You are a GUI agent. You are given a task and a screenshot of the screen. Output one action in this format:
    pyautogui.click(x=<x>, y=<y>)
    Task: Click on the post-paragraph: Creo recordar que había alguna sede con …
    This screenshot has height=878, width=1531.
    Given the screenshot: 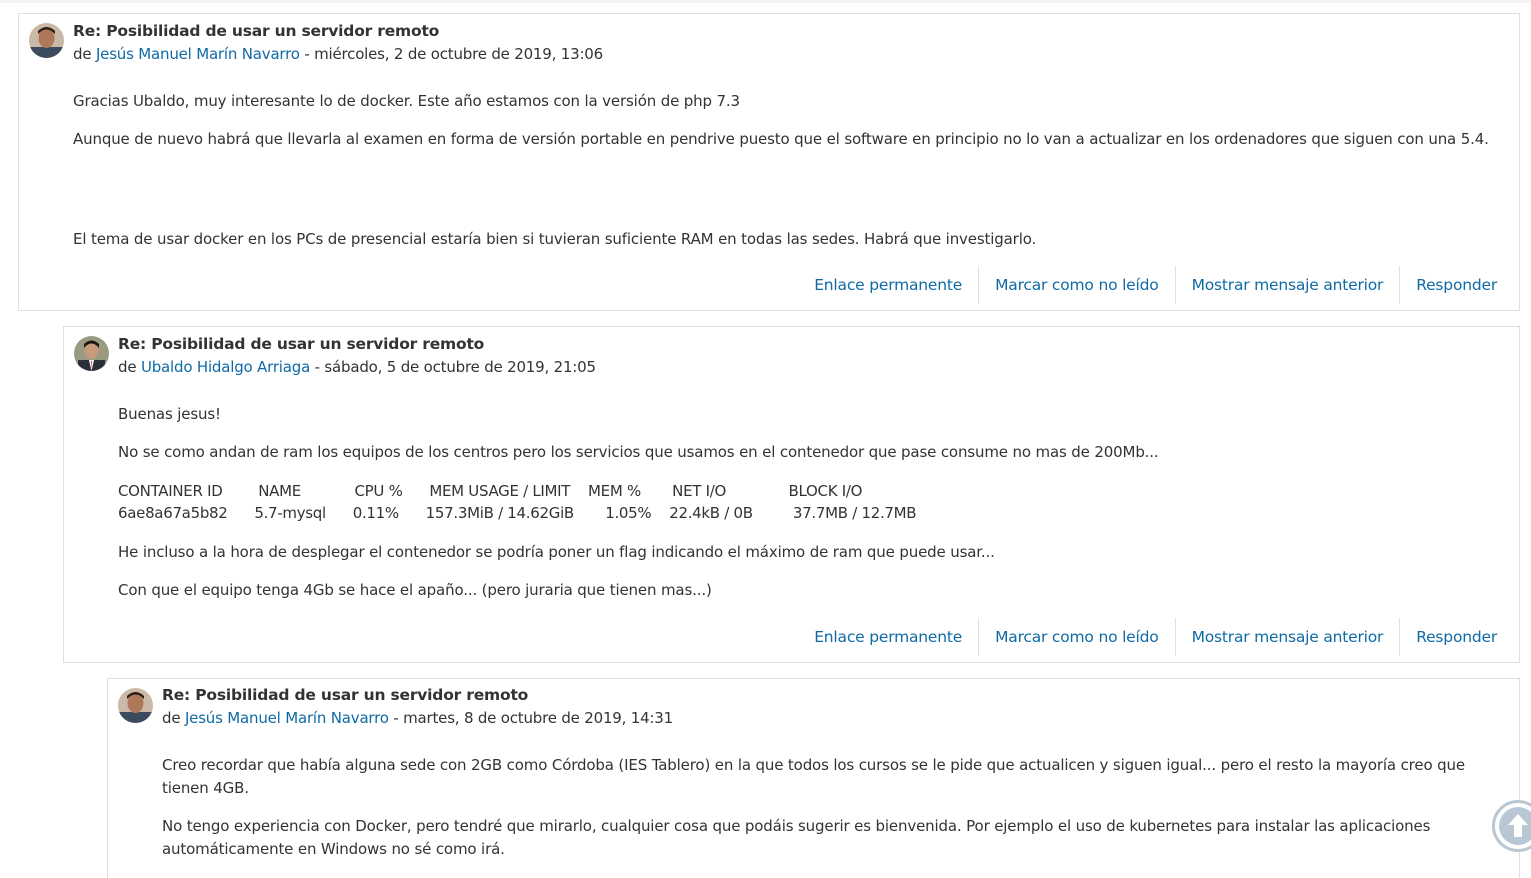 What is the action you would take?
    pyautogui.click(x=813, y=776)
    